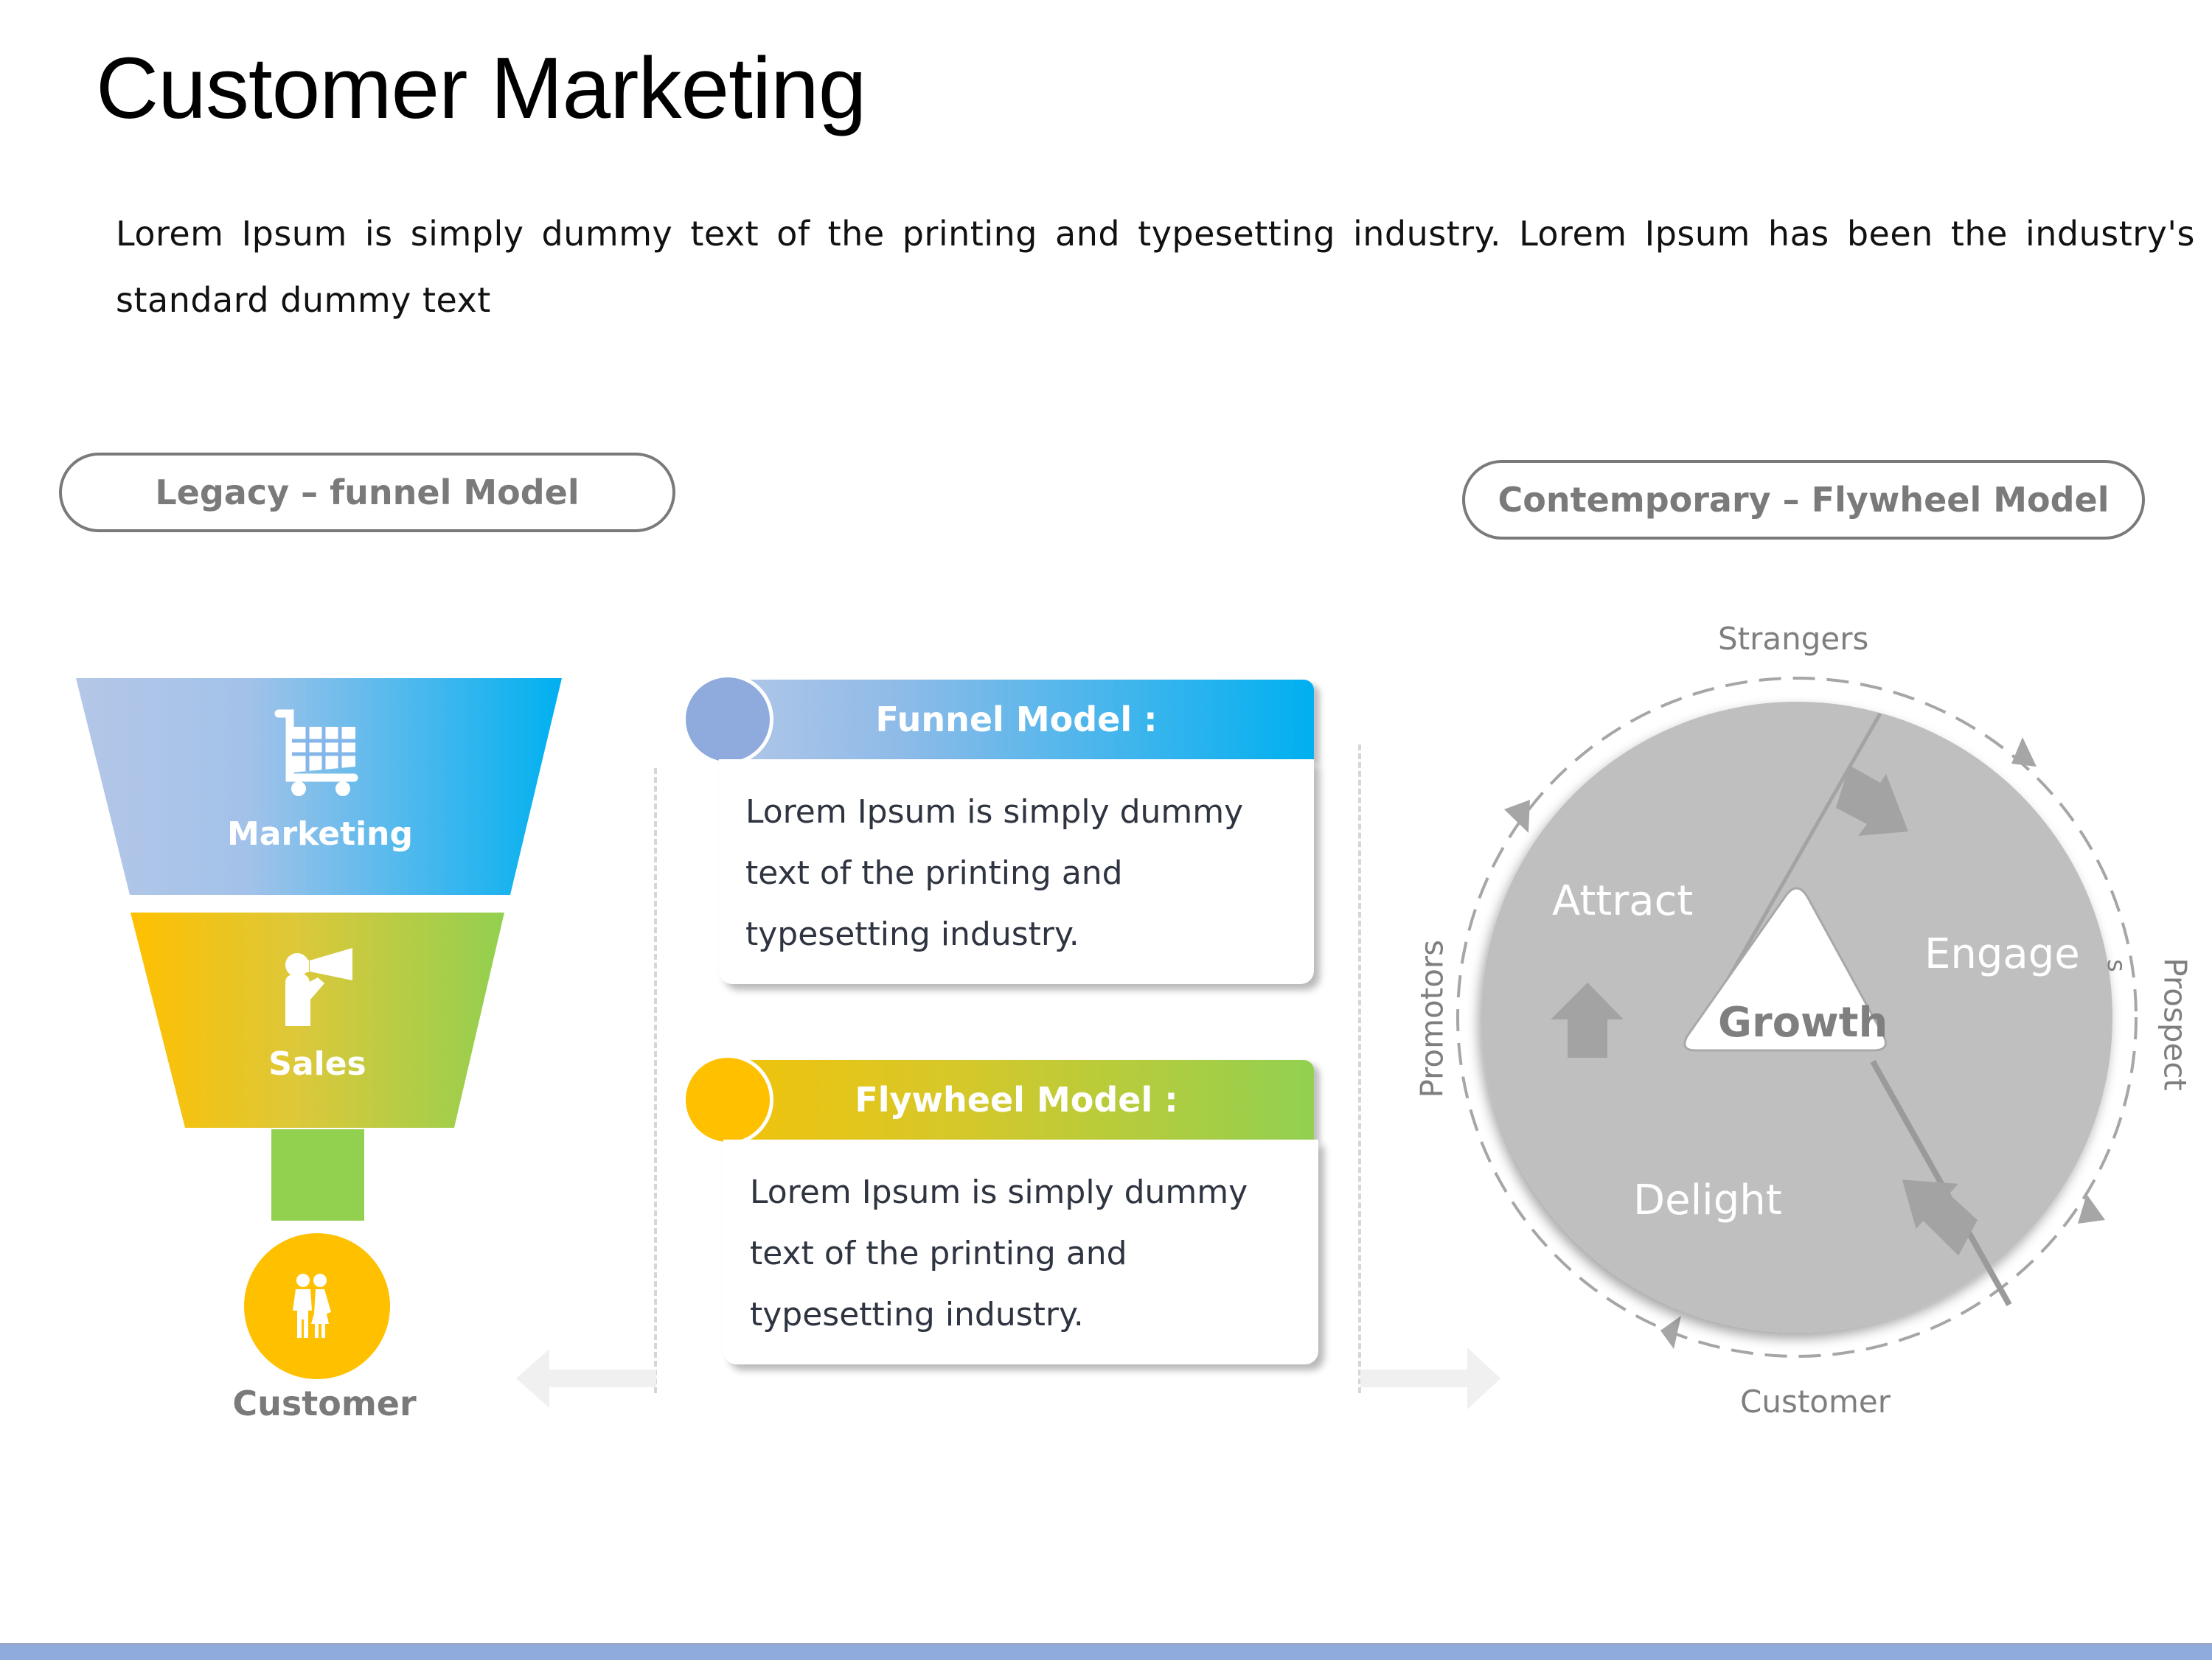 This screenshot has width=2212, height=1660. What do you see at coordinates (655, 1080) in the screenshot?
I see `divider-left` at bounding box center [655, 1080].